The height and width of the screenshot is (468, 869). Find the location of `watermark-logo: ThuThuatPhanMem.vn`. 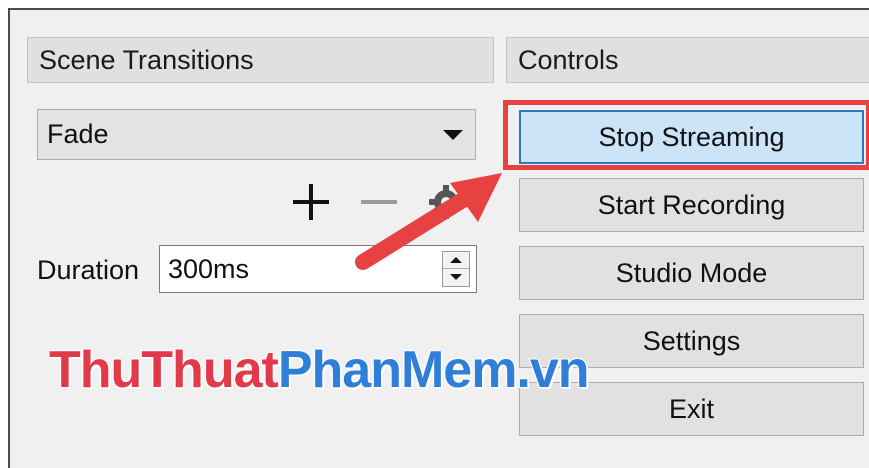

watermark-logo: ThuThuatPhanMem.vn is located at coordinates (319, 370).